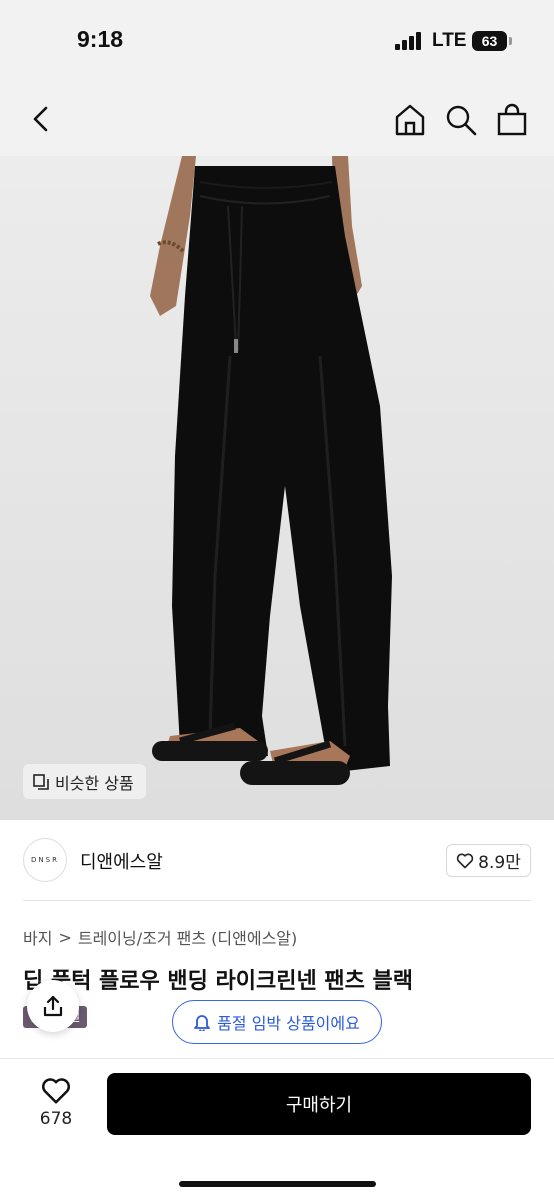  I want to click on home-icon, so click(410, 120).